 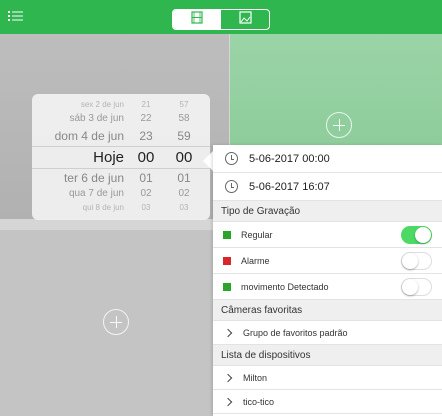 I want to click on view-mode-segmented-control, so click(x=221, y=19).